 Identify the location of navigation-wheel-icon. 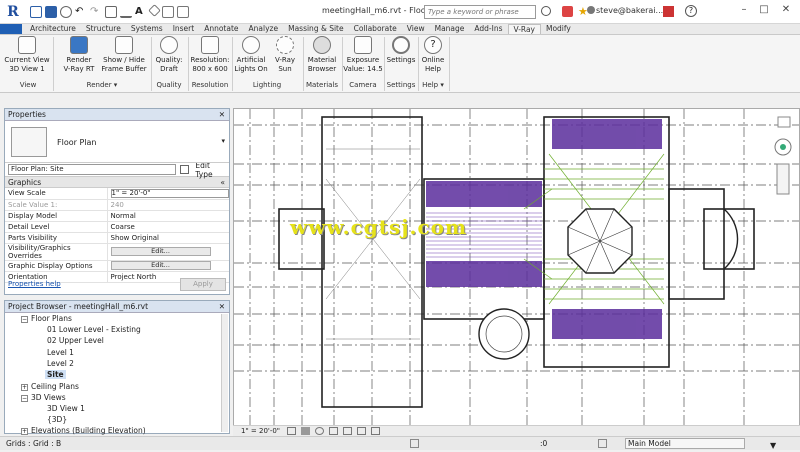
(783, 147).